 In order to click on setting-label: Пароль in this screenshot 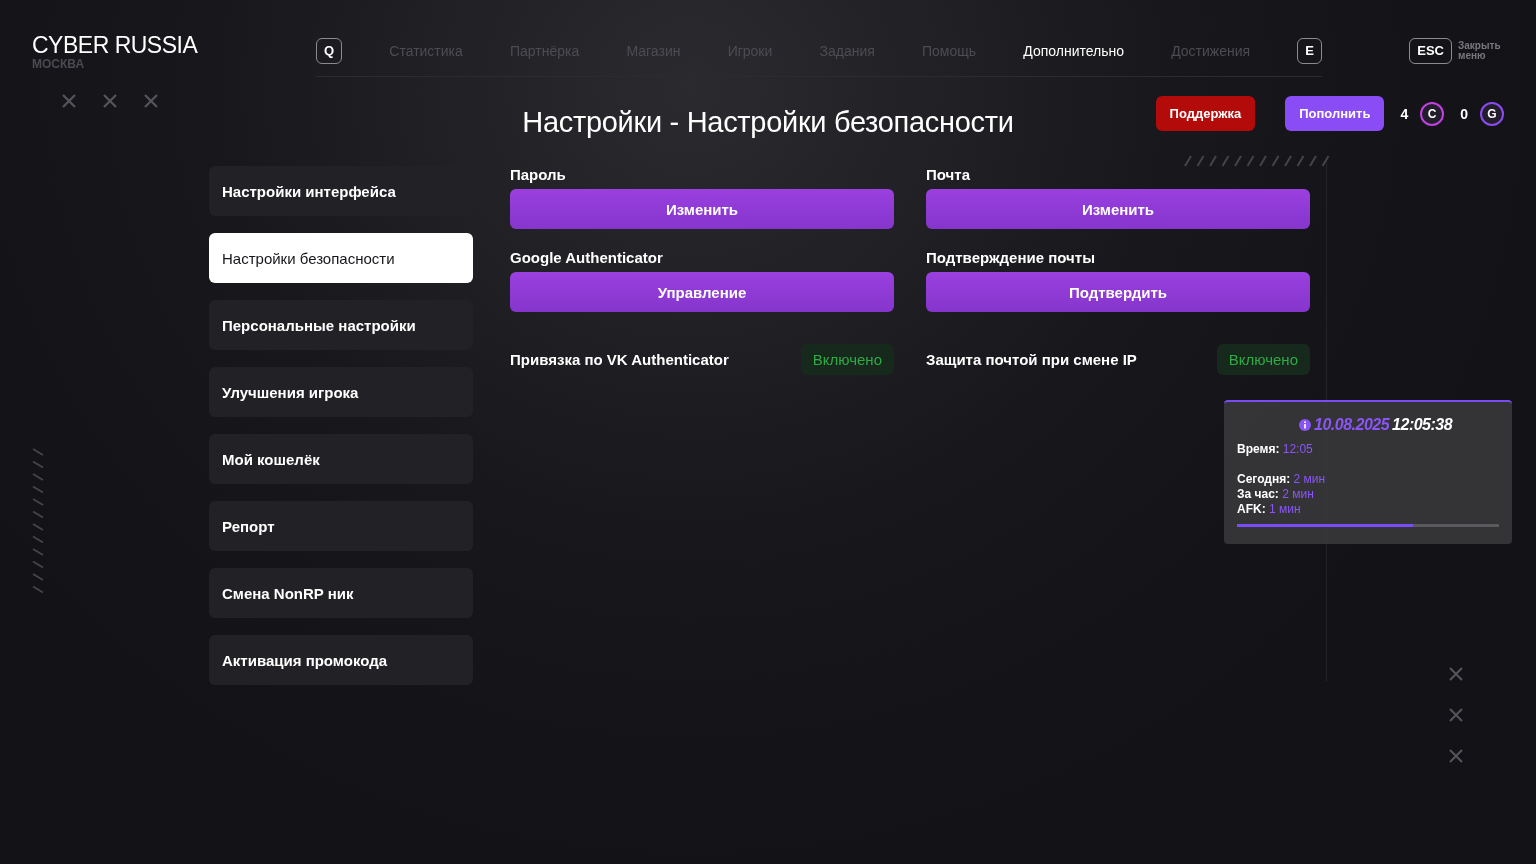, I will do `click(538, 174)`.